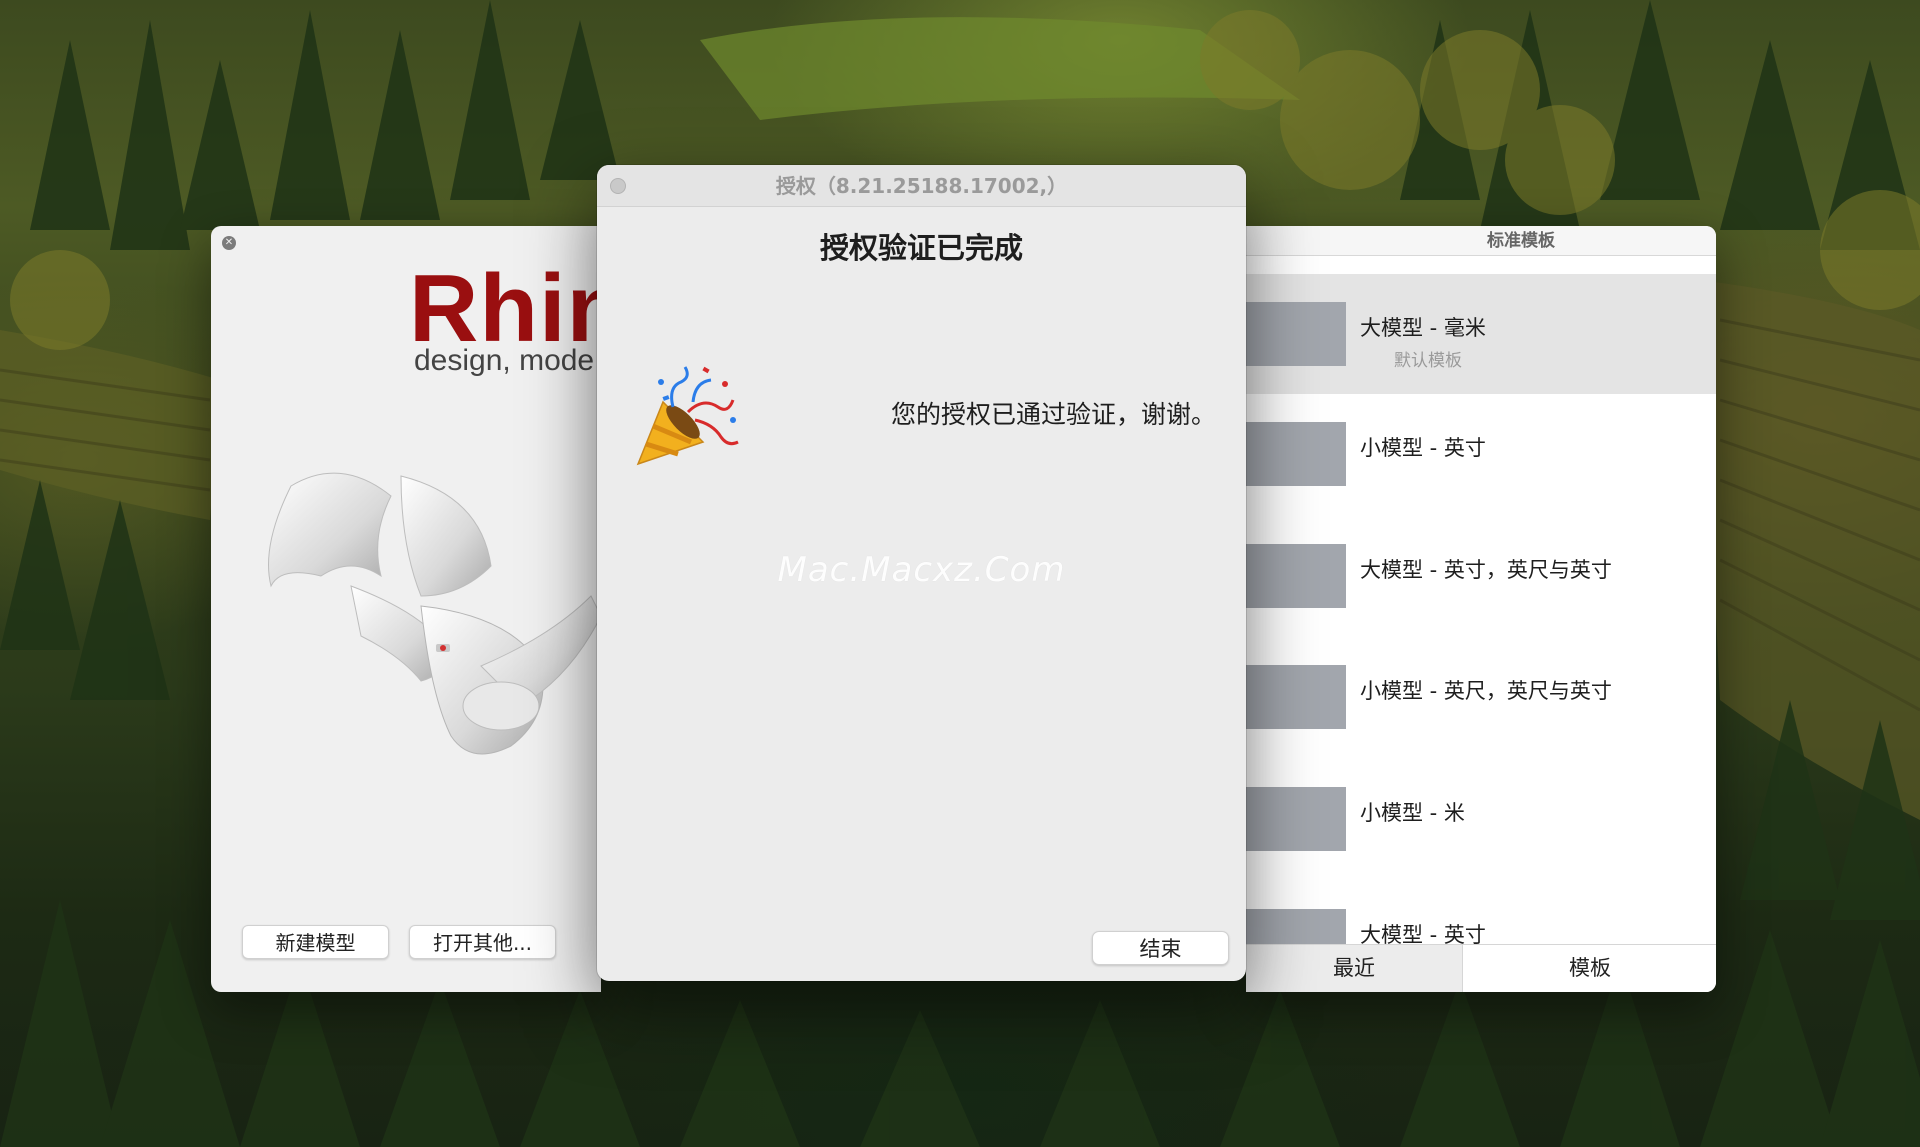  Describe the element at coordinates (921, 248) in the screenshot. I see `dialog-heading: 授权验证已完成` at that location.